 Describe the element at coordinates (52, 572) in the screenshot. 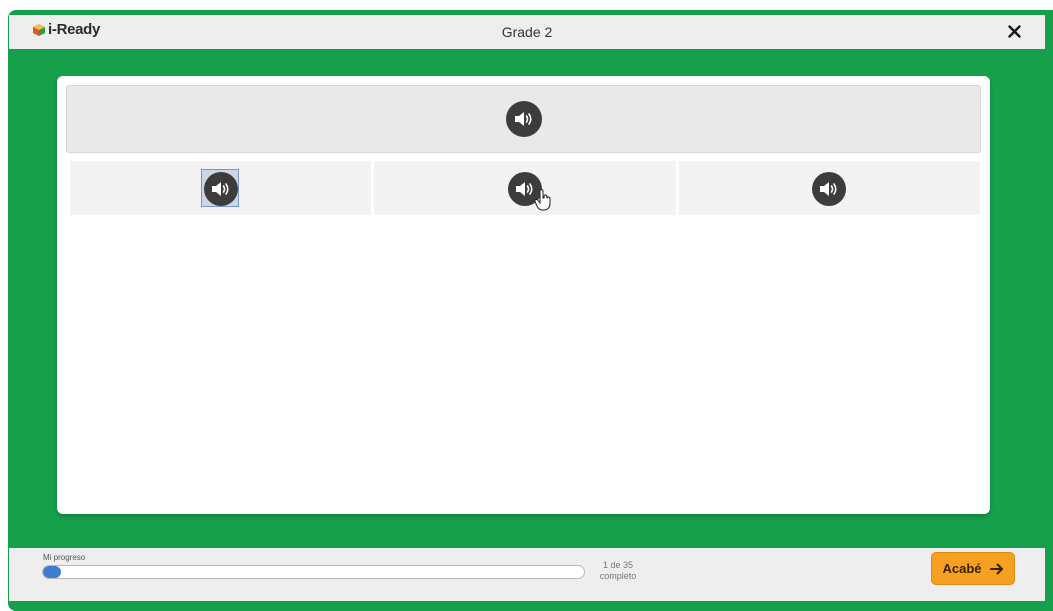

I see `progress-bar-fill` at that location.